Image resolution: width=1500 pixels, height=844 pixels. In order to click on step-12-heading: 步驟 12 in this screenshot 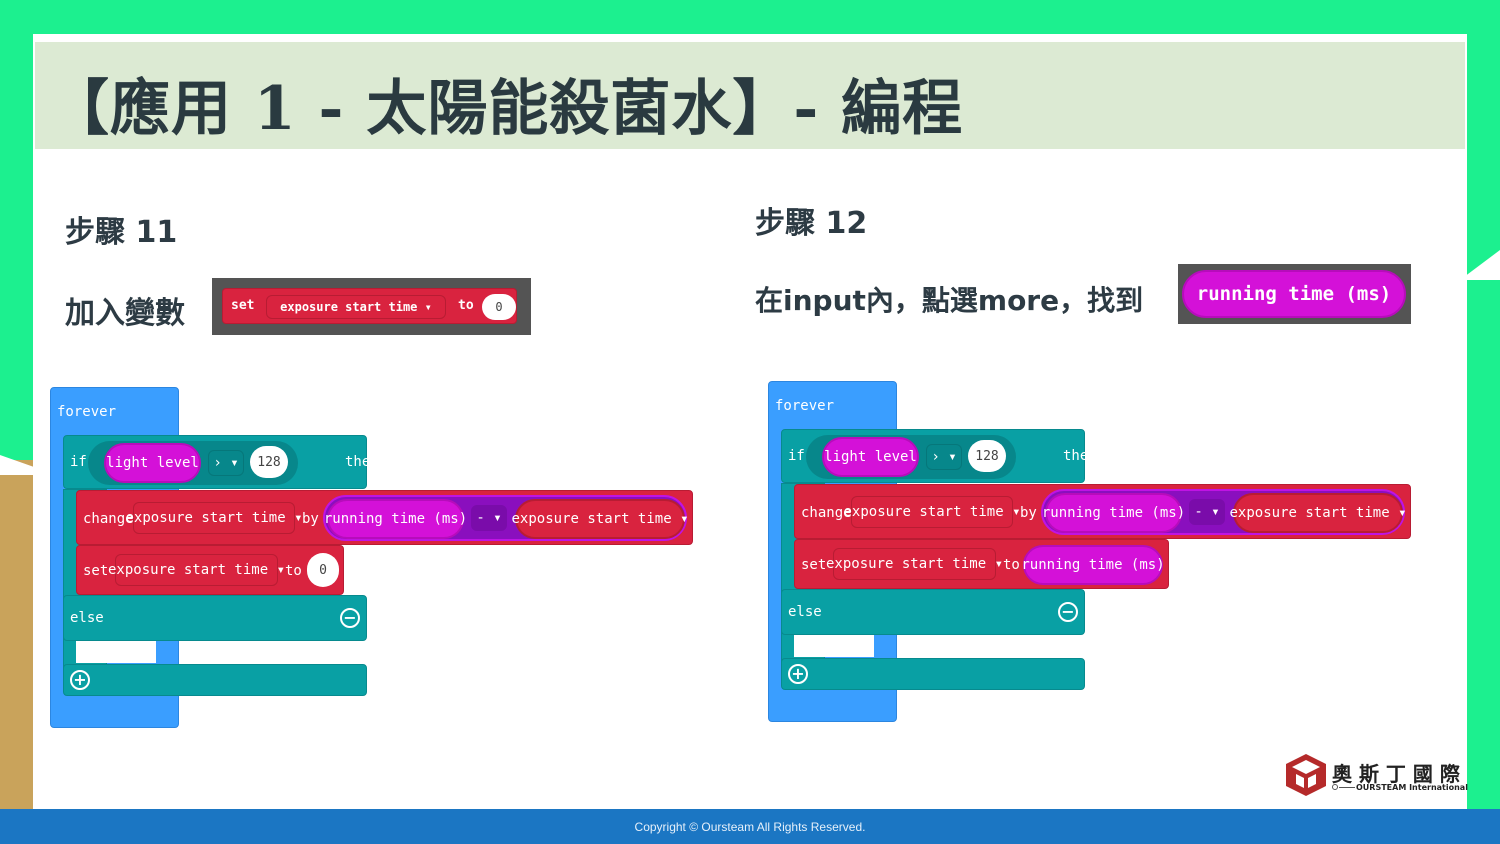, I will do `click(811, 223)`.